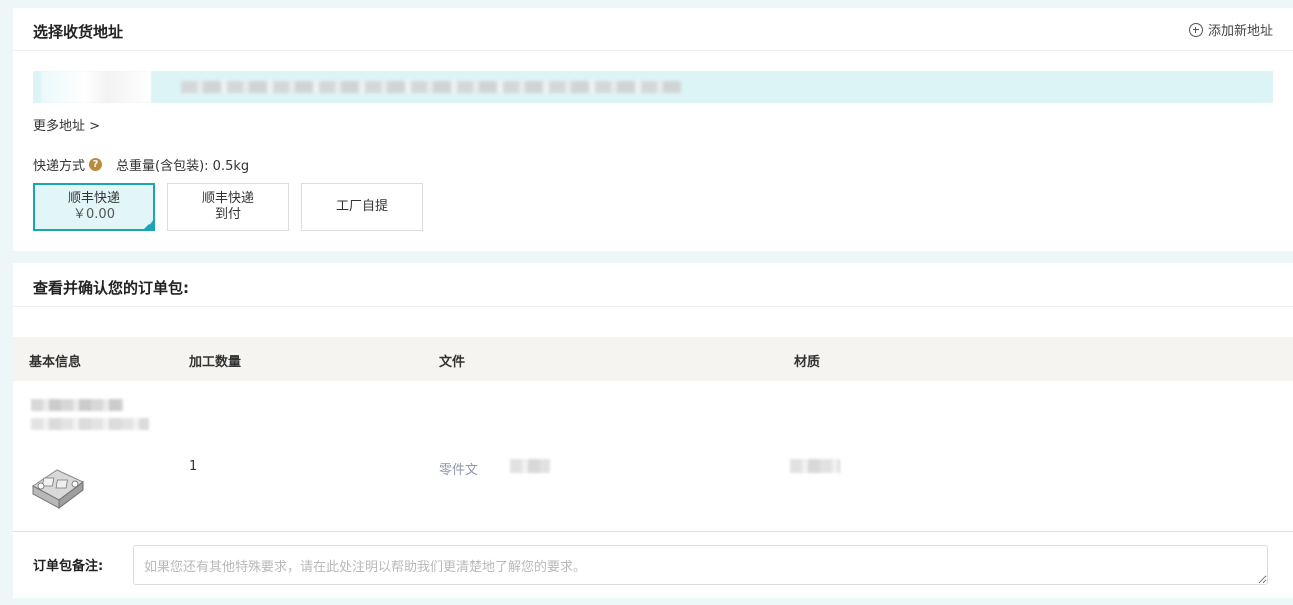 The height and width of the screenshot is (605, 1293). Describe the element at coordinates (431, 87) in the screenshot. I see `address-detail-redacted` at that location.